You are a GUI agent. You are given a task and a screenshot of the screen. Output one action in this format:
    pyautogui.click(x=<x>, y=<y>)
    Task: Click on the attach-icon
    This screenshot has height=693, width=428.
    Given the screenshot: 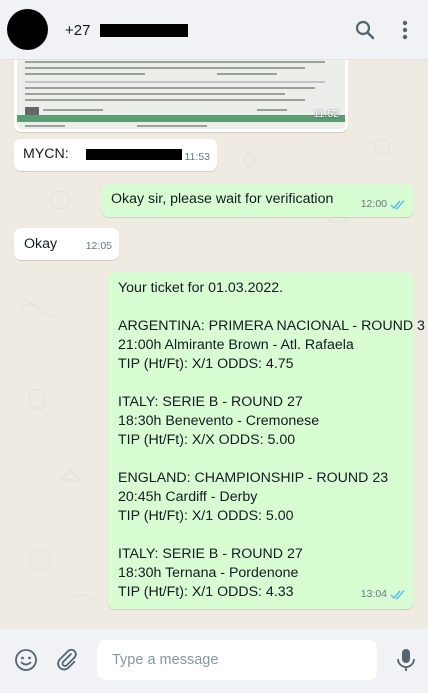 What is the action you would take?
    pyautogui.click(x=67, y=660)
    